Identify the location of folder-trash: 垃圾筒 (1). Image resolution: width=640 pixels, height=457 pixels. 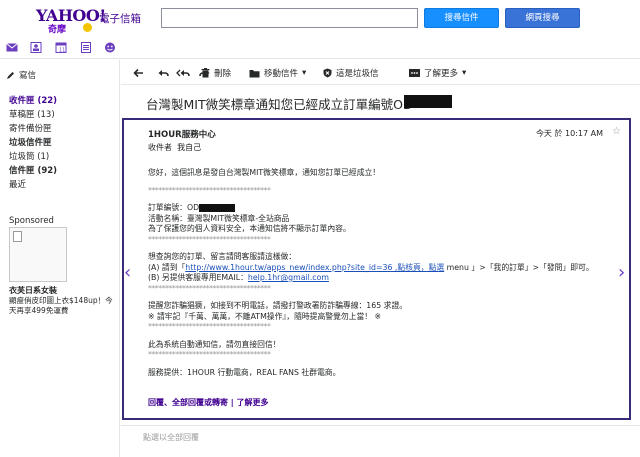
(63, 157).